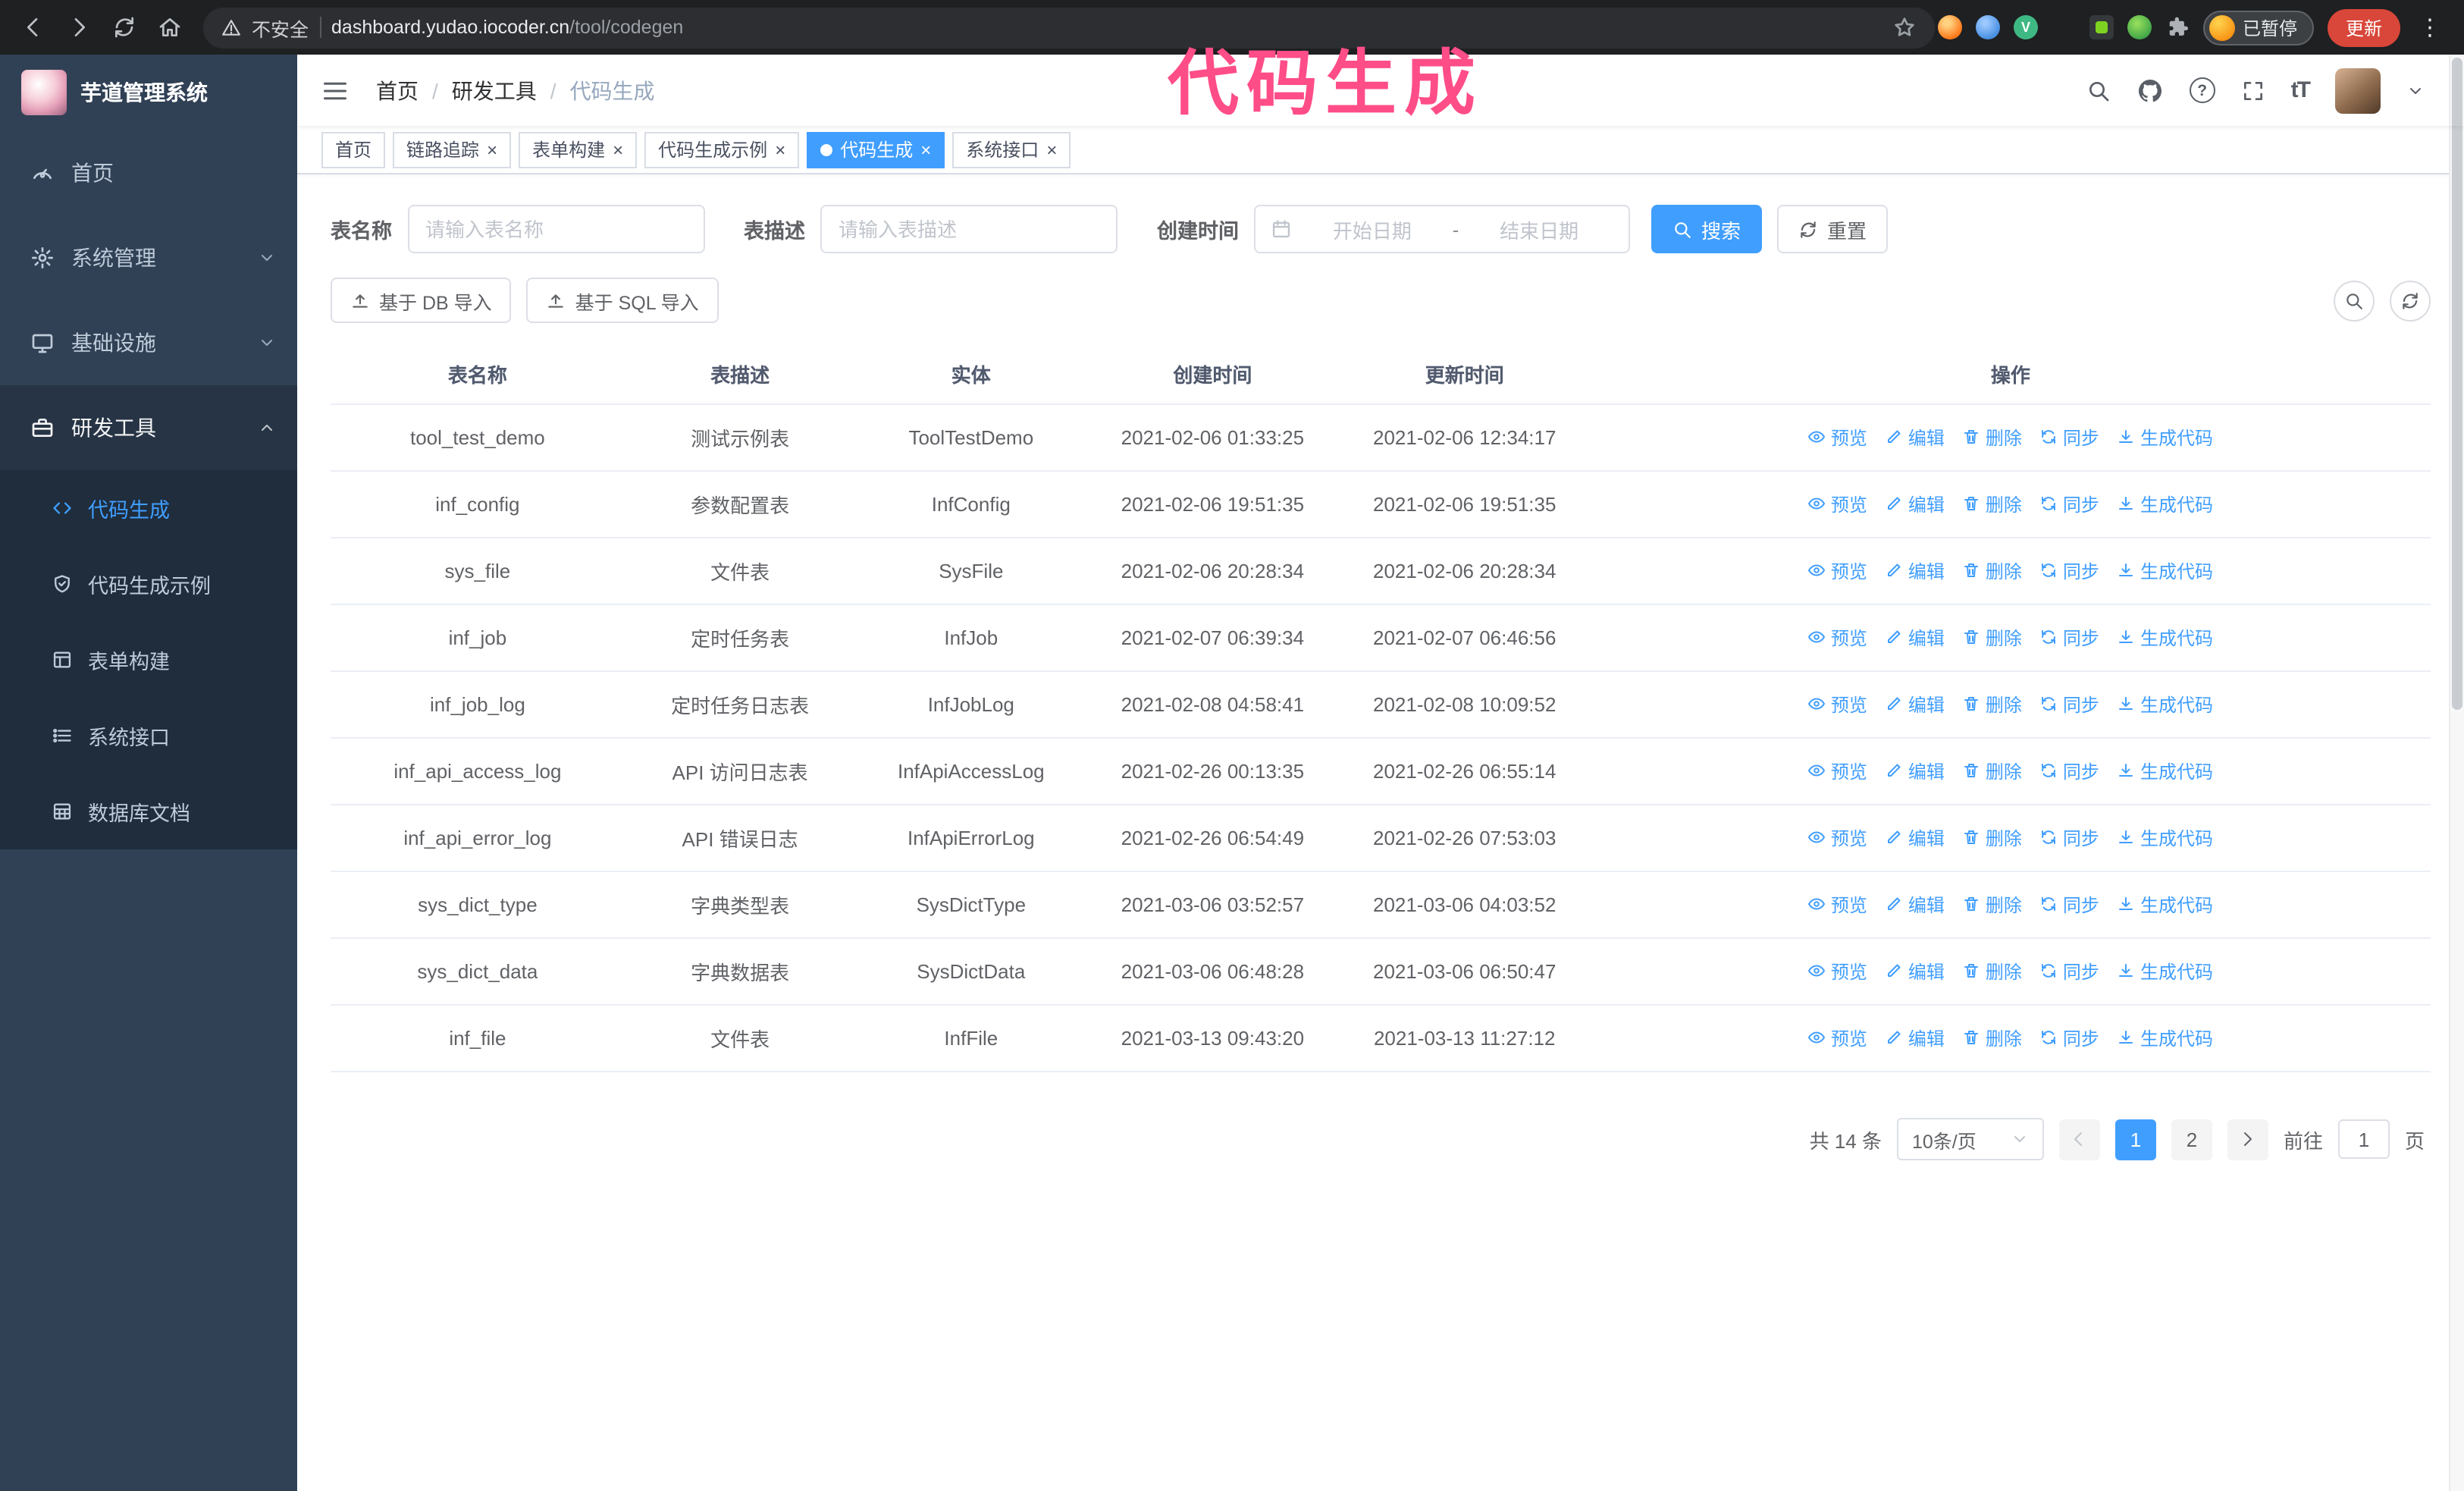 The image size is (2464, 1491). Describe the element at coordinates (2358, 90) in the screenshot. I see `user-avatar` at that location.